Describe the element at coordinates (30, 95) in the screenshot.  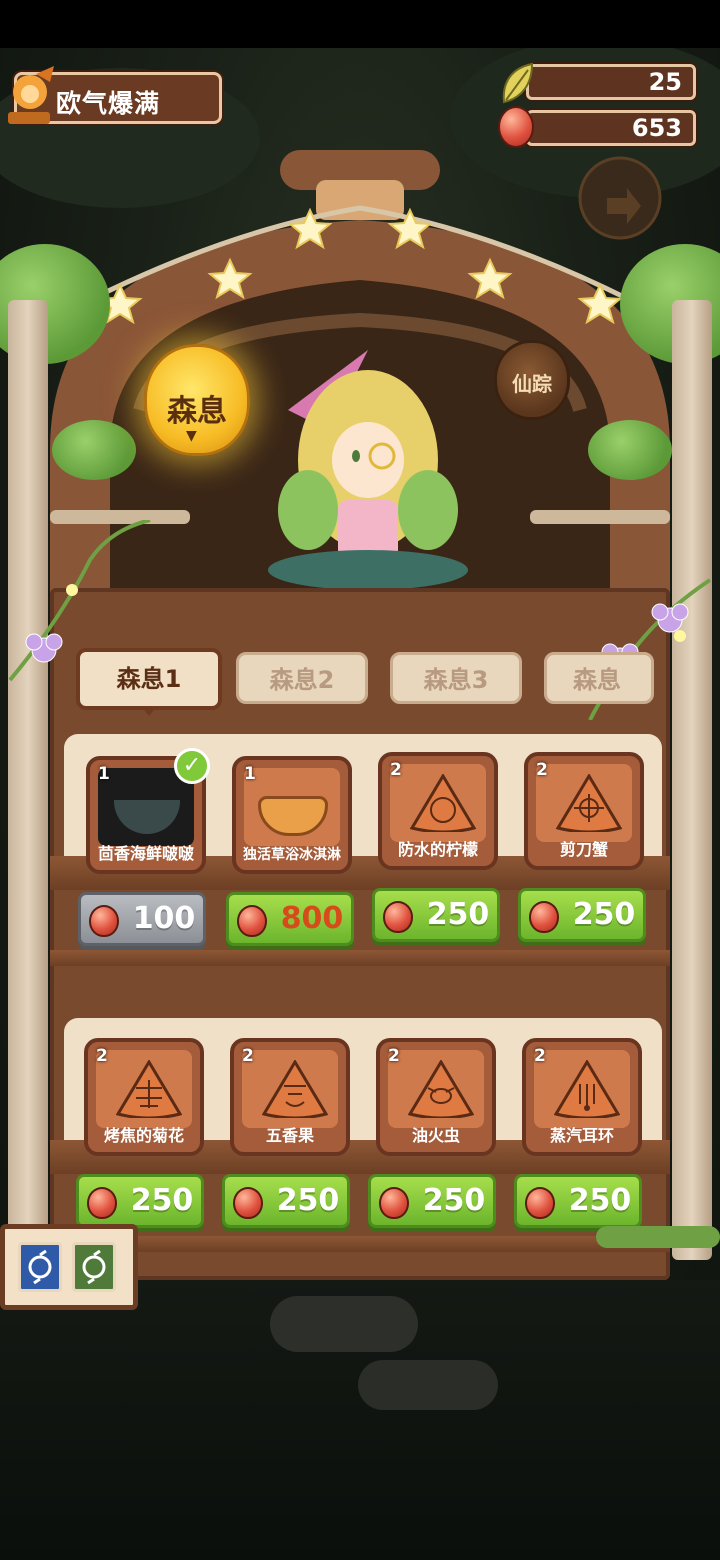
I see `player-avatar-icon` at that location.